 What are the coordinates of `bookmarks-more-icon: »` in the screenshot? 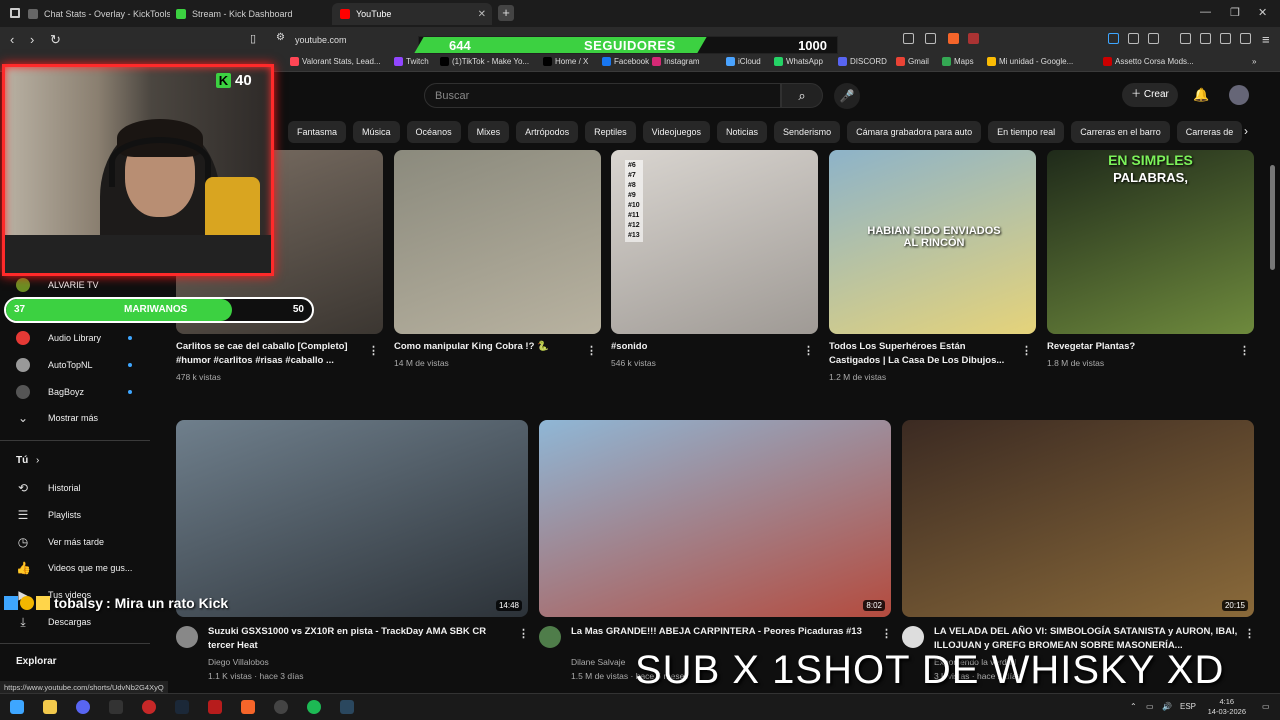 It's located at (1254, 61).